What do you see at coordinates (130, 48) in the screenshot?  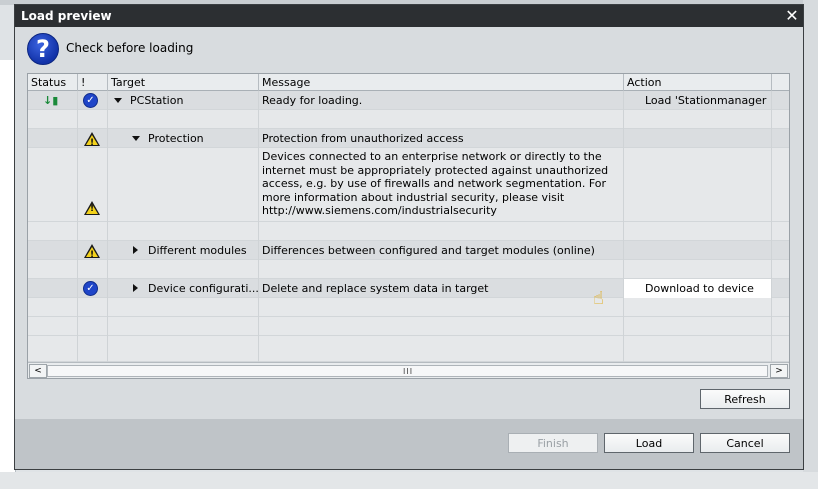 I see `header-text: Check before loading` at bounding box center [130, 48].